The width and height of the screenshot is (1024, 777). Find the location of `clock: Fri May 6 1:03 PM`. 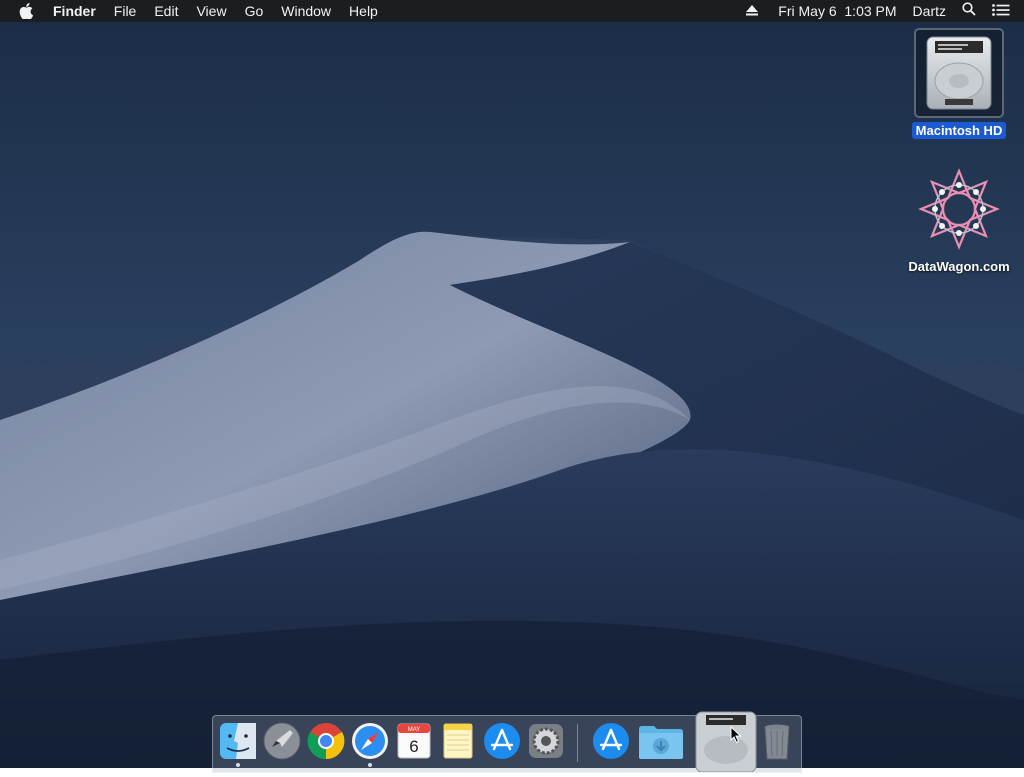

clock: Fri May 6 1:03 PM is located at coordinates (835, 11).